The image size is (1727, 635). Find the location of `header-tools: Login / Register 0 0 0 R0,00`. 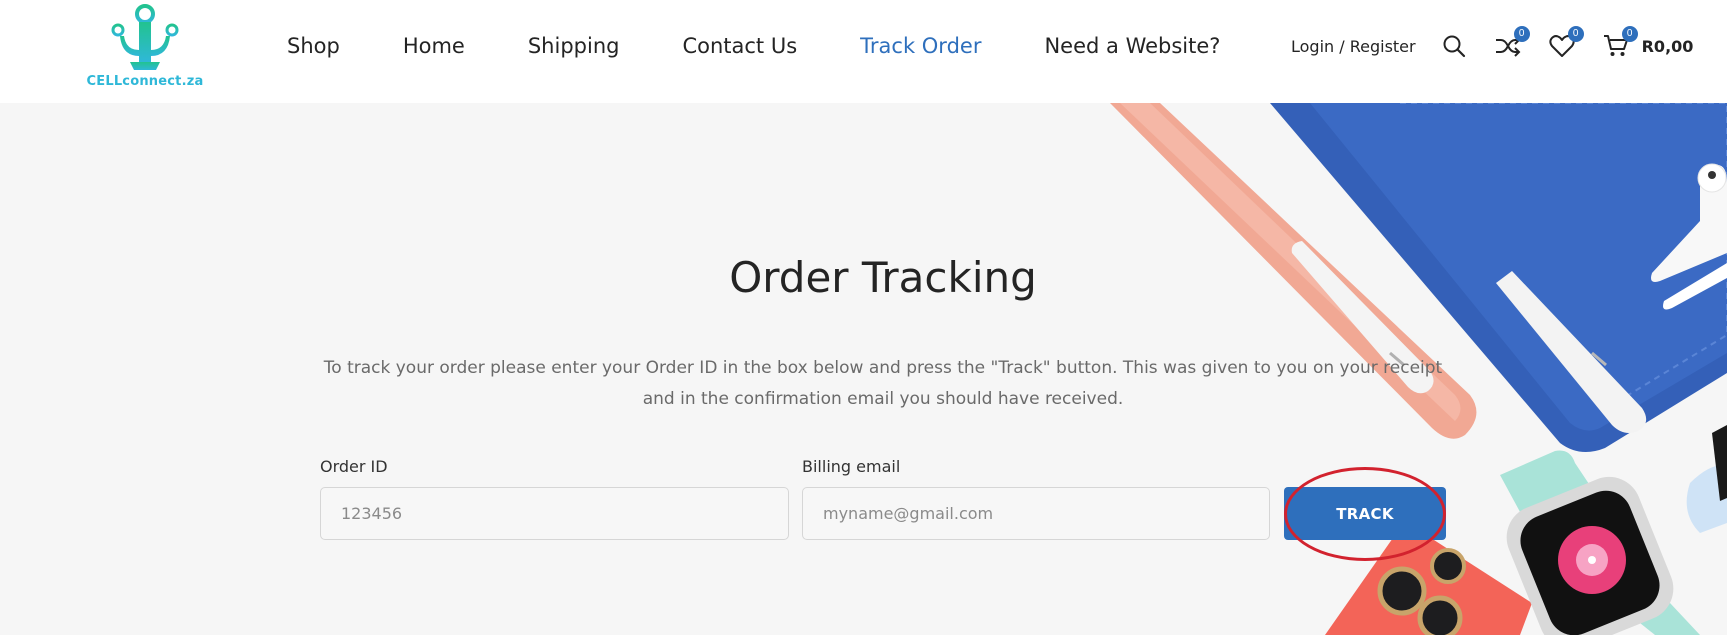

header-tools: Login / Register 0 0 0 R0,00 is located at coordinates (1492, 45).